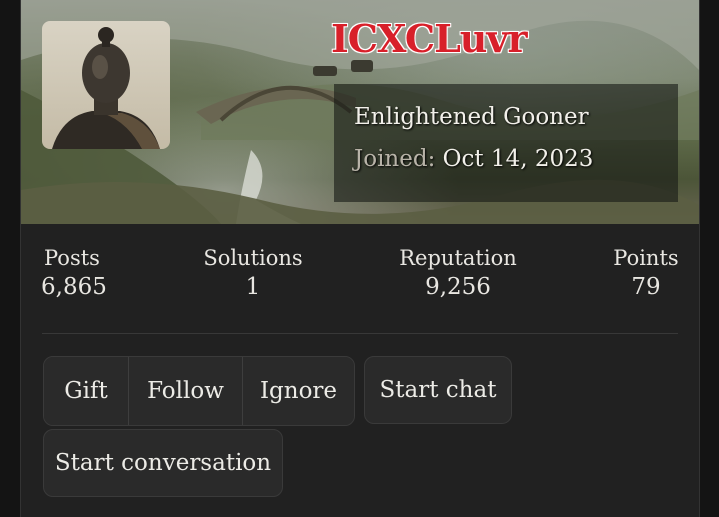 The width and height of the screenshot is (719, 517). I want to click on stat-label: Posts, so click(72, 258).